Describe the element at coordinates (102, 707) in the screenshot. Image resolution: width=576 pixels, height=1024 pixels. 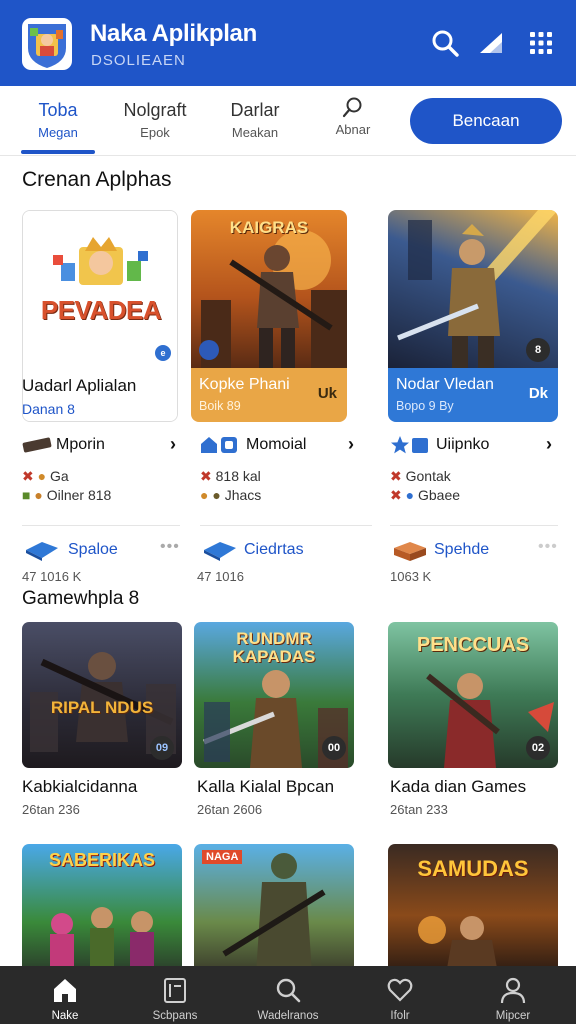
I see `game-logo-text: RIPAL NDUS` at that location.